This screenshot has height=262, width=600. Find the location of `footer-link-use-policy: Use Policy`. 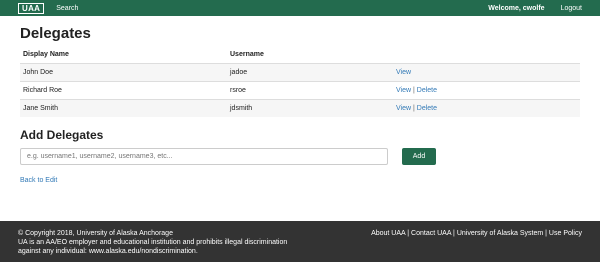

footer-link-use-policy: Use Policy is located at coordinates (565, 233).